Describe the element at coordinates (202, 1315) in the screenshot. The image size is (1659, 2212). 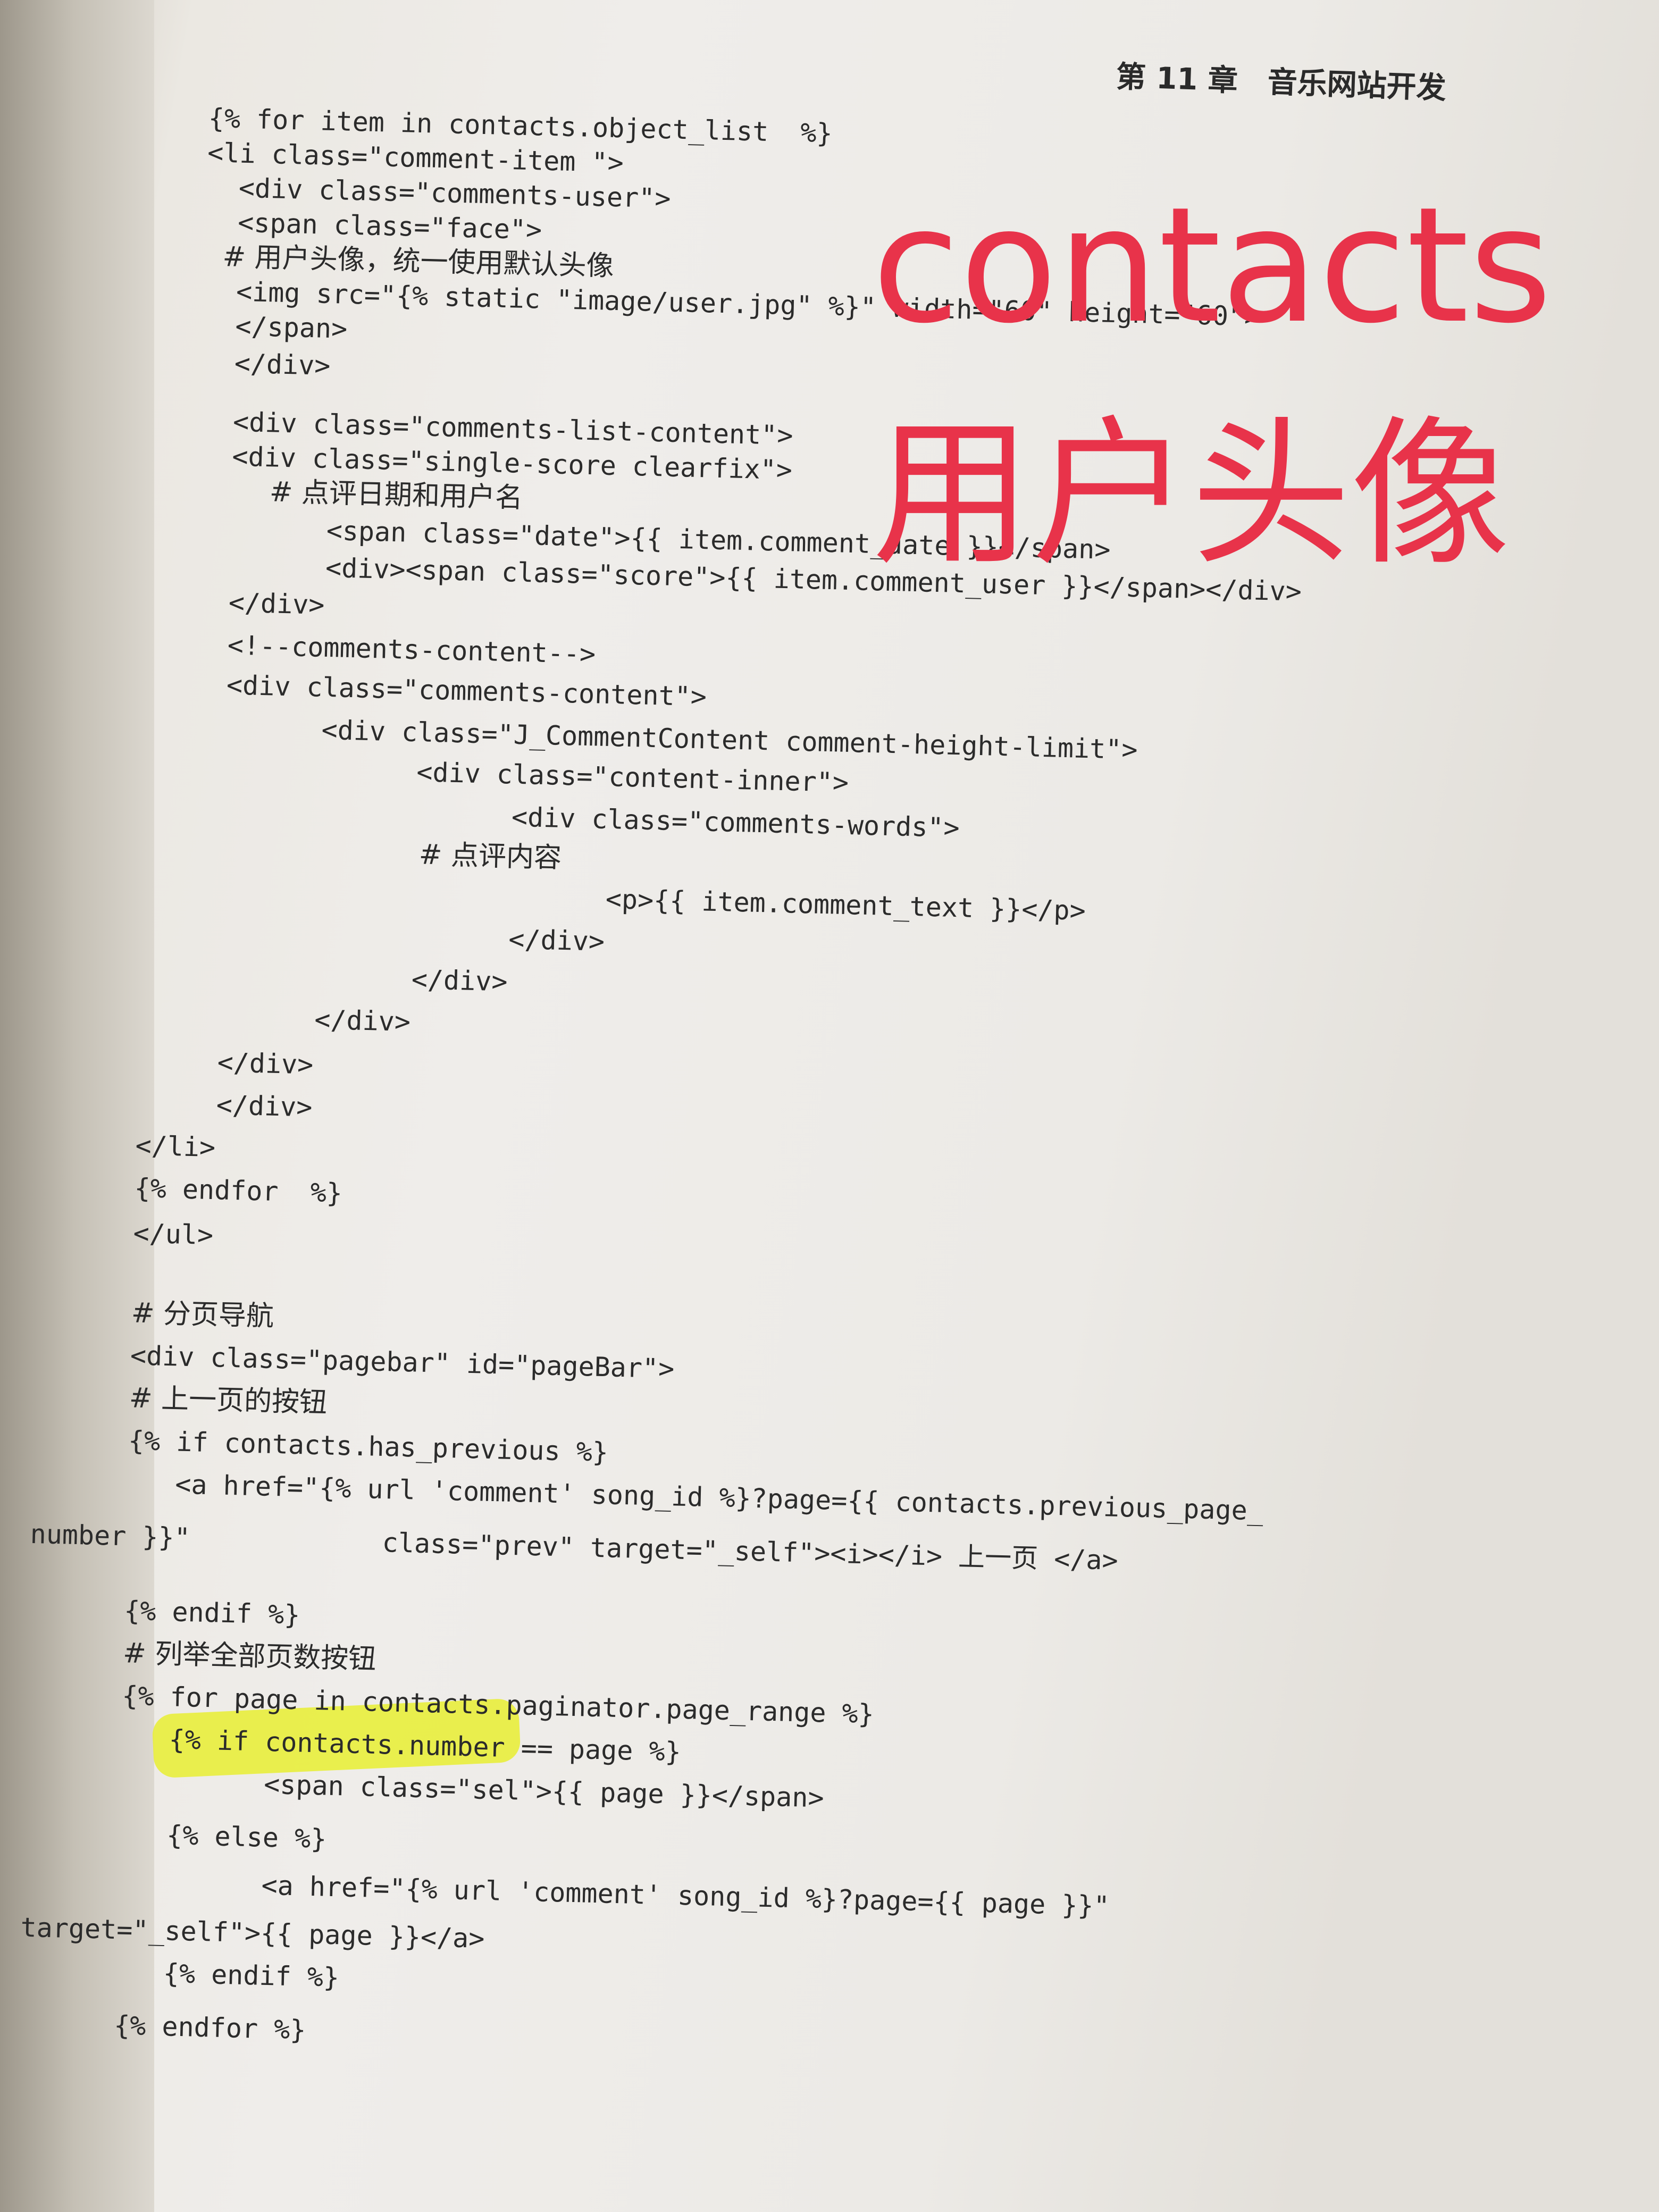
I see `code-line-30: # 分页导航` at that location.